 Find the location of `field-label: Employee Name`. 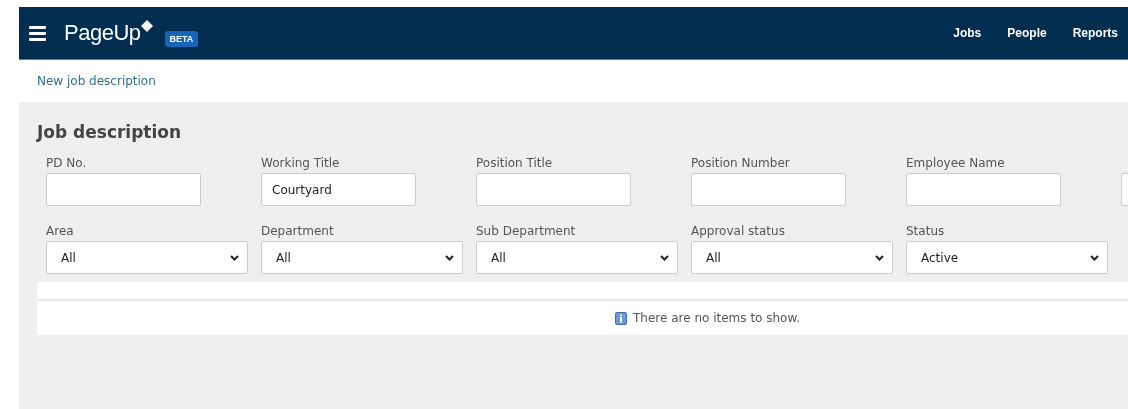

field-label: Employee Name is located at coordinates (956, 164).